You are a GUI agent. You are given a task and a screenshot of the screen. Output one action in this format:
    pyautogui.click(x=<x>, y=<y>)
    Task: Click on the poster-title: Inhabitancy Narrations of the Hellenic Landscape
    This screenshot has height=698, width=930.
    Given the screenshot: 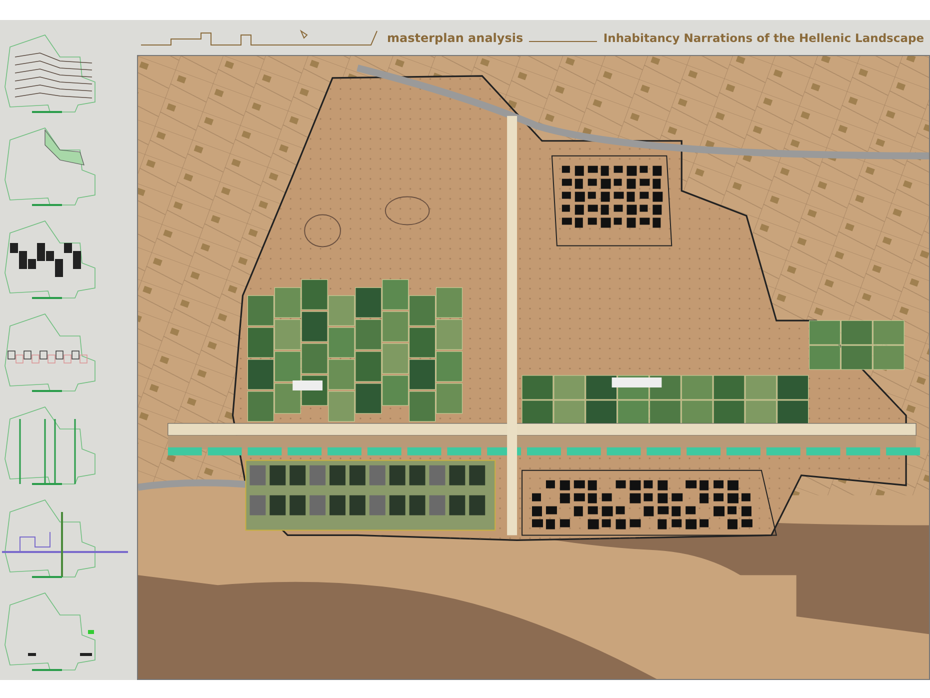 What is the action you would take?
    pyautogui.click(x=763, y=37)
    